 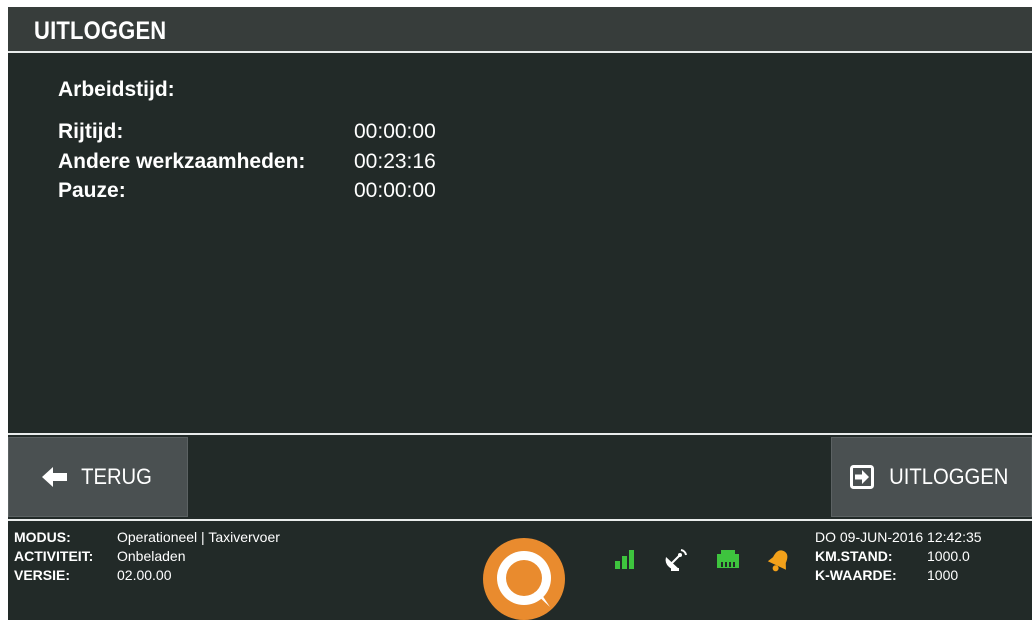 I want to click on status-value-versie: 02.00.00, so click(x=144, y=575).